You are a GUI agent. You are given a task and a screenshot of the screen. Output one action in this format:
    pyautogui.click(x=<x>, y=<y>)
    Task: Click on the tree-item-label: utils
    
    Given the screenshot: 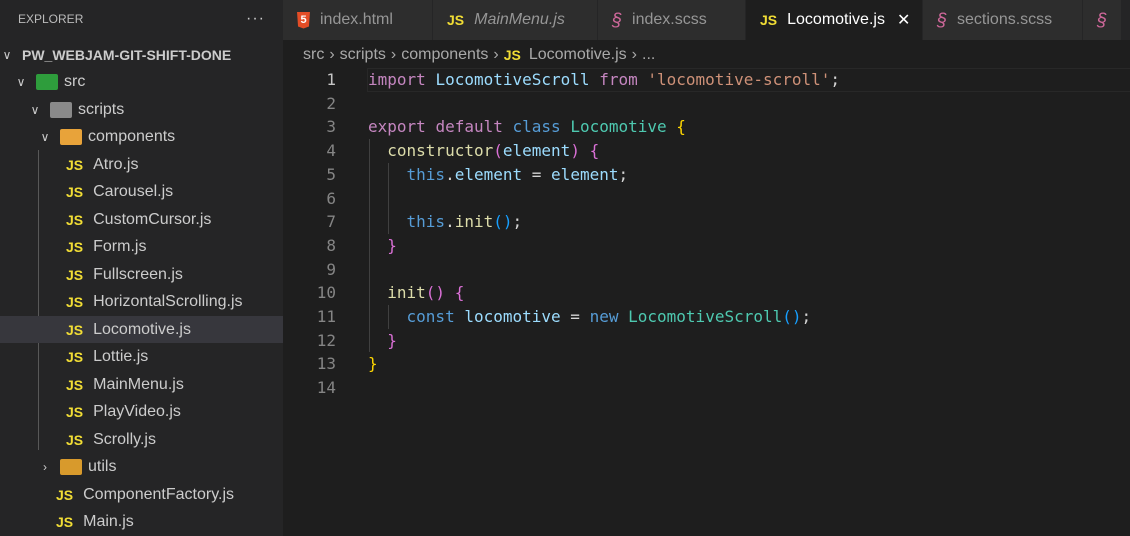 What is the action you would take?
    pyautogui.click(x=102, y=466)
    